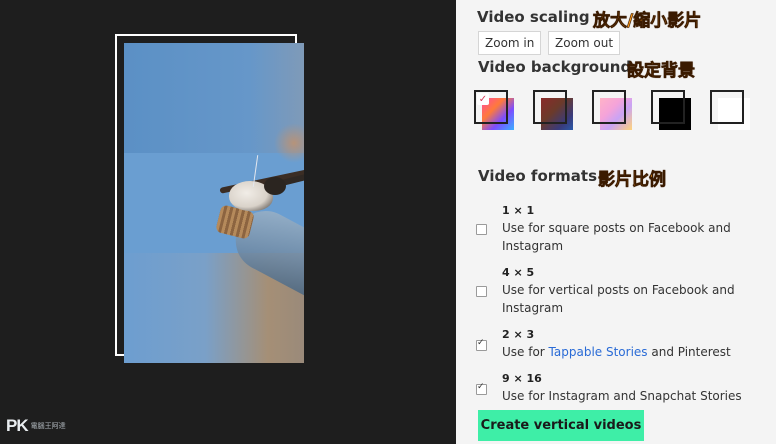 This screenshot has width=776, height=444. What do you see at coordinates (647, 21) in the screenshot?
I see `video-scaling-annotation: 放大/縮小影片` at bounding box center [647, 21].